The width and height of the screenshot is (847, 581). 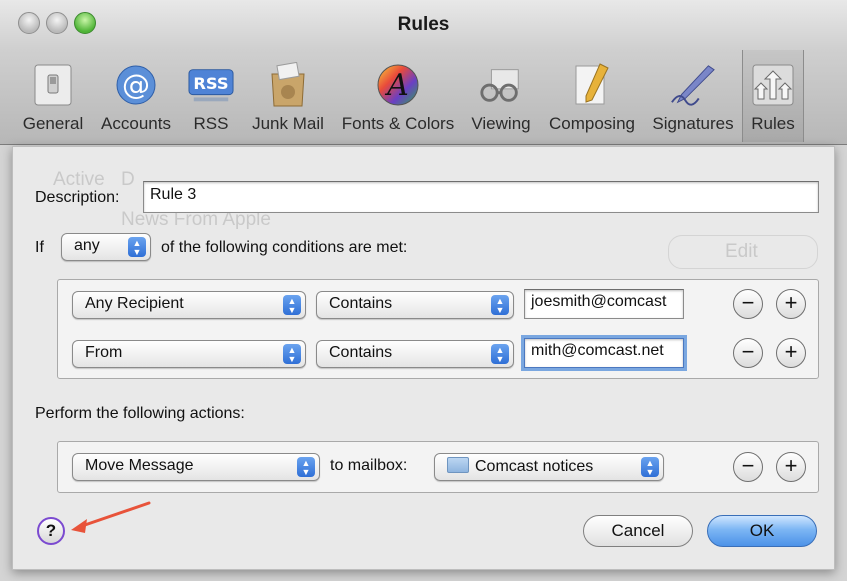 I want to click on toolbar-item-fonts-colors: A Fonts & Colors, so click(x=398, y=96).